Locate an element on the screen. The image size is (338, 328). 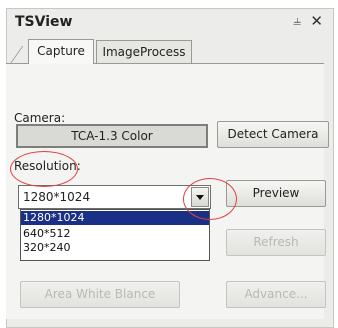
panel-titlebar: TSView ⫨ ✕ is located at coordinates (170, 22).